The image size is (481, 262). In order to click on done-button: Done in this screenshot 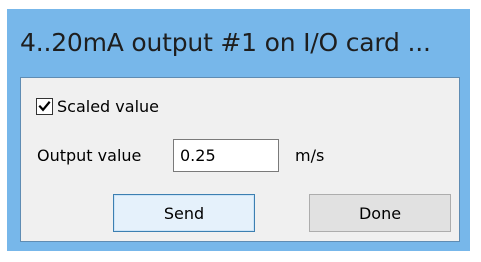, I will do `click(380, 213)`.